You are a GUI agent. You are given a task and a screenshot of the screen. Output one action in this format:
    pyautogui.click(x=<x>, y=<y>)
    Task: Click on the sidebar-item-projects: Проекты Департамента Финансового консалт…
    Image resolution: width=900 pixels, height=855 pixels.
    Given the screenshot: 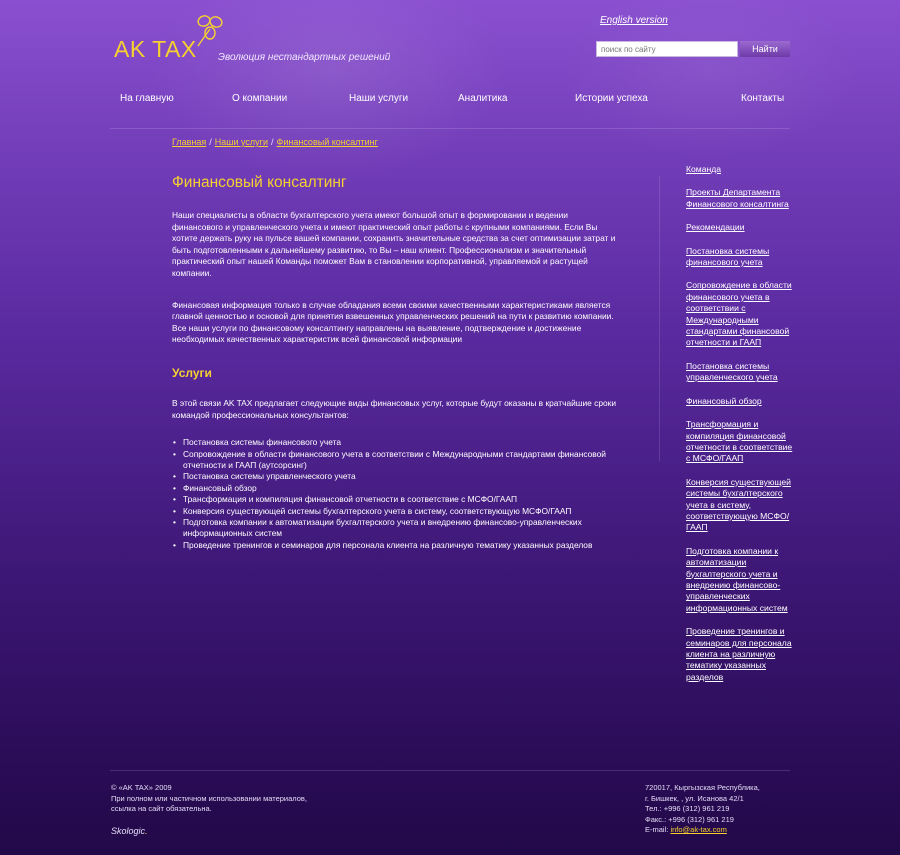 What is the action you would take?
    pyautogui.click(x=740, y=198)
    